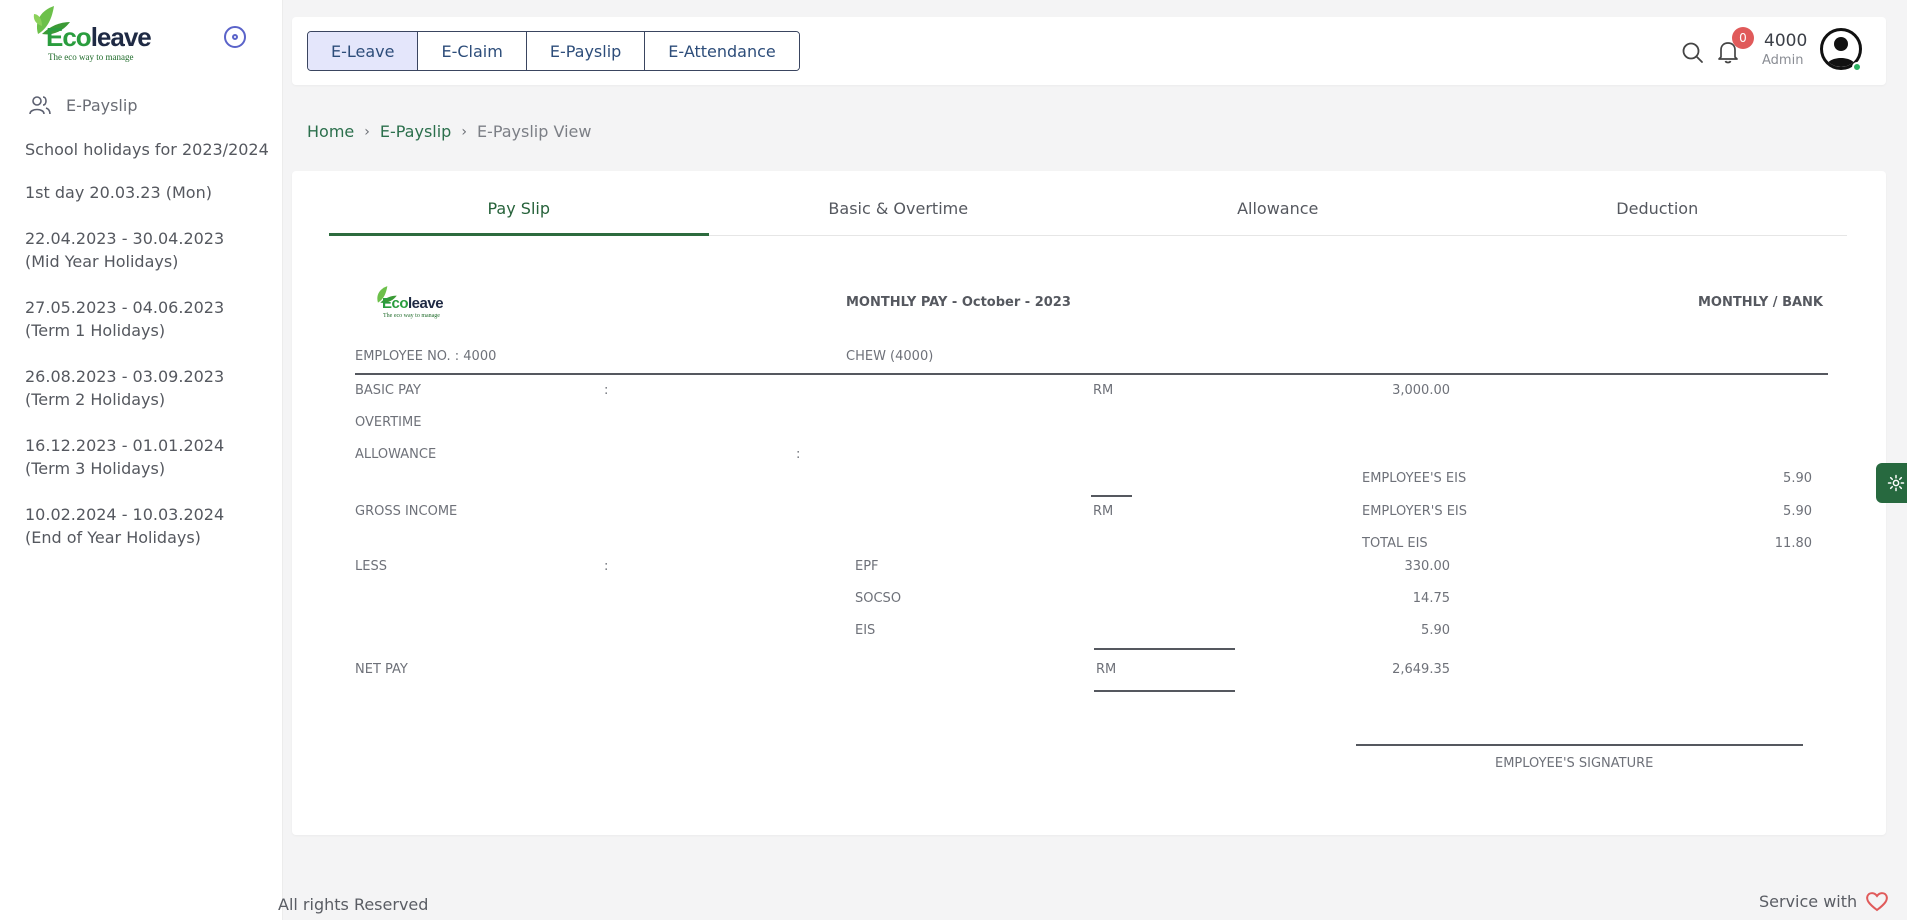 Image resolution: width=1907 pixels, height=920 pixels. I want to click on deduction-value: 5.90, so click(1435, 630).